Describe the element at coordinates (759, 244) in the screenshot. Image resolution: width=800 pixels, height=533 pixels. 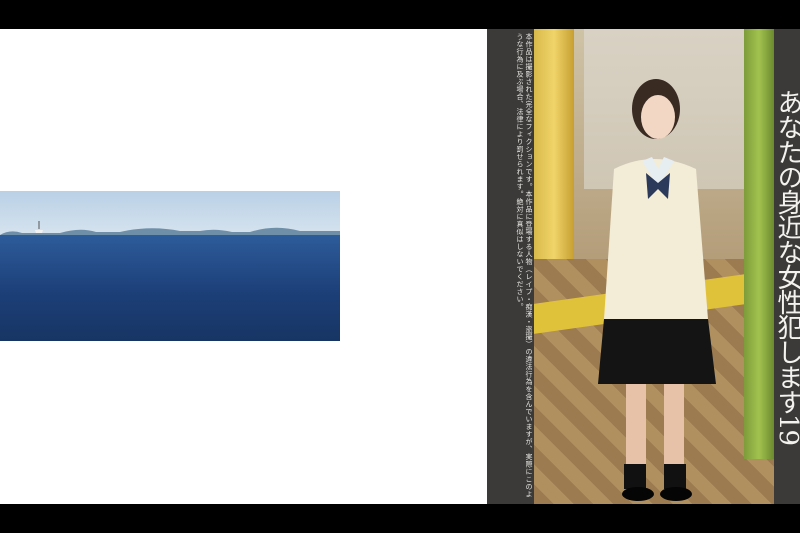
I see `green-post` at that location.